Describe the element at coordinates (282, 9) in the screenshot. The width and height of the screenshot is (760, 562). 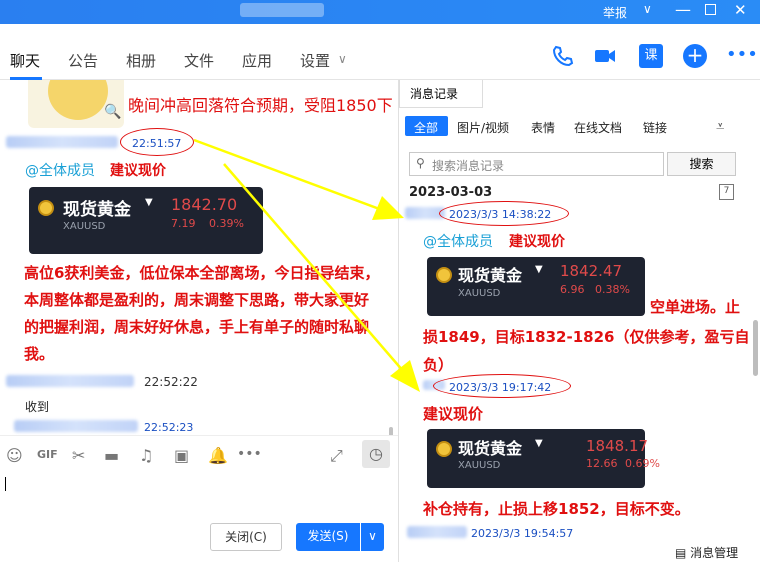
I see `blurred-title` at that location.